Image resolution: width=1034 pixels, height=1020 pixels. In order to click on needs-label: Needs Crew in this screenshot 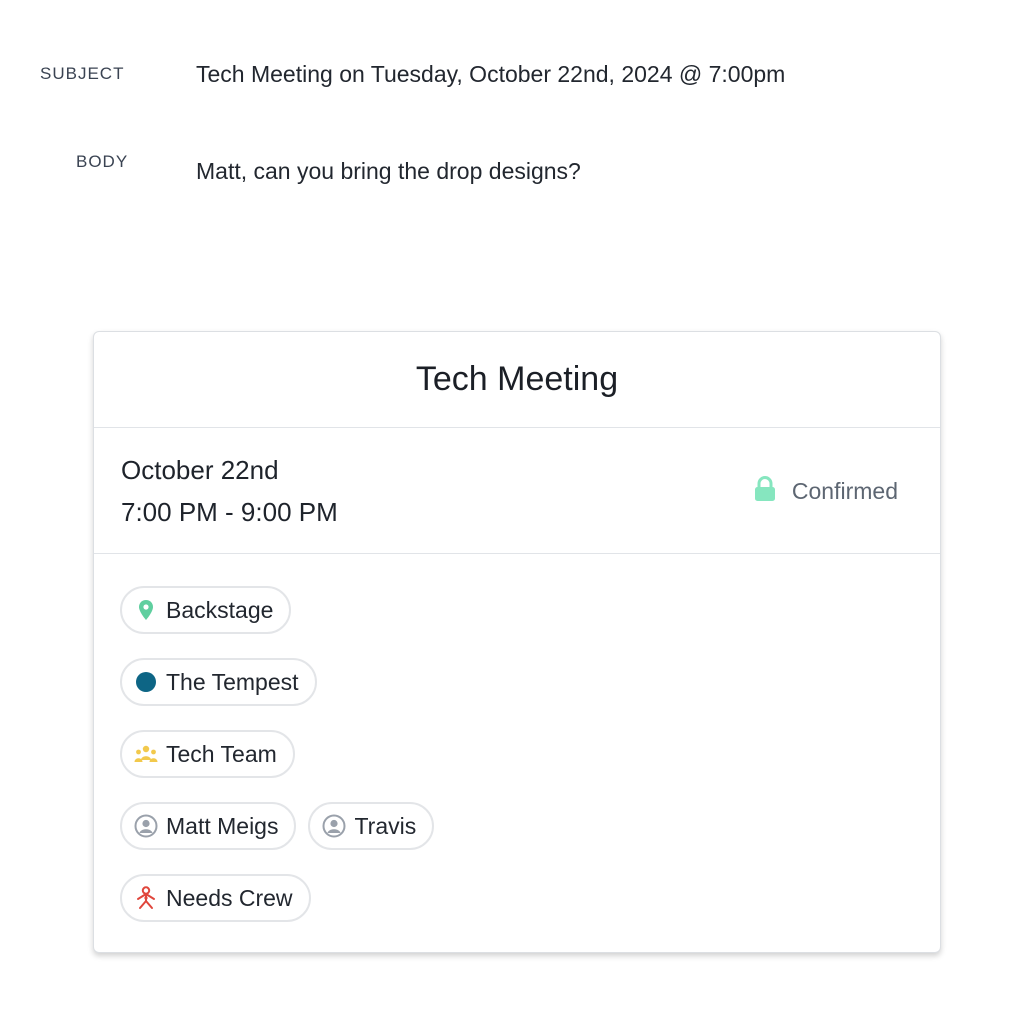, I will do `click(229, 897)`.